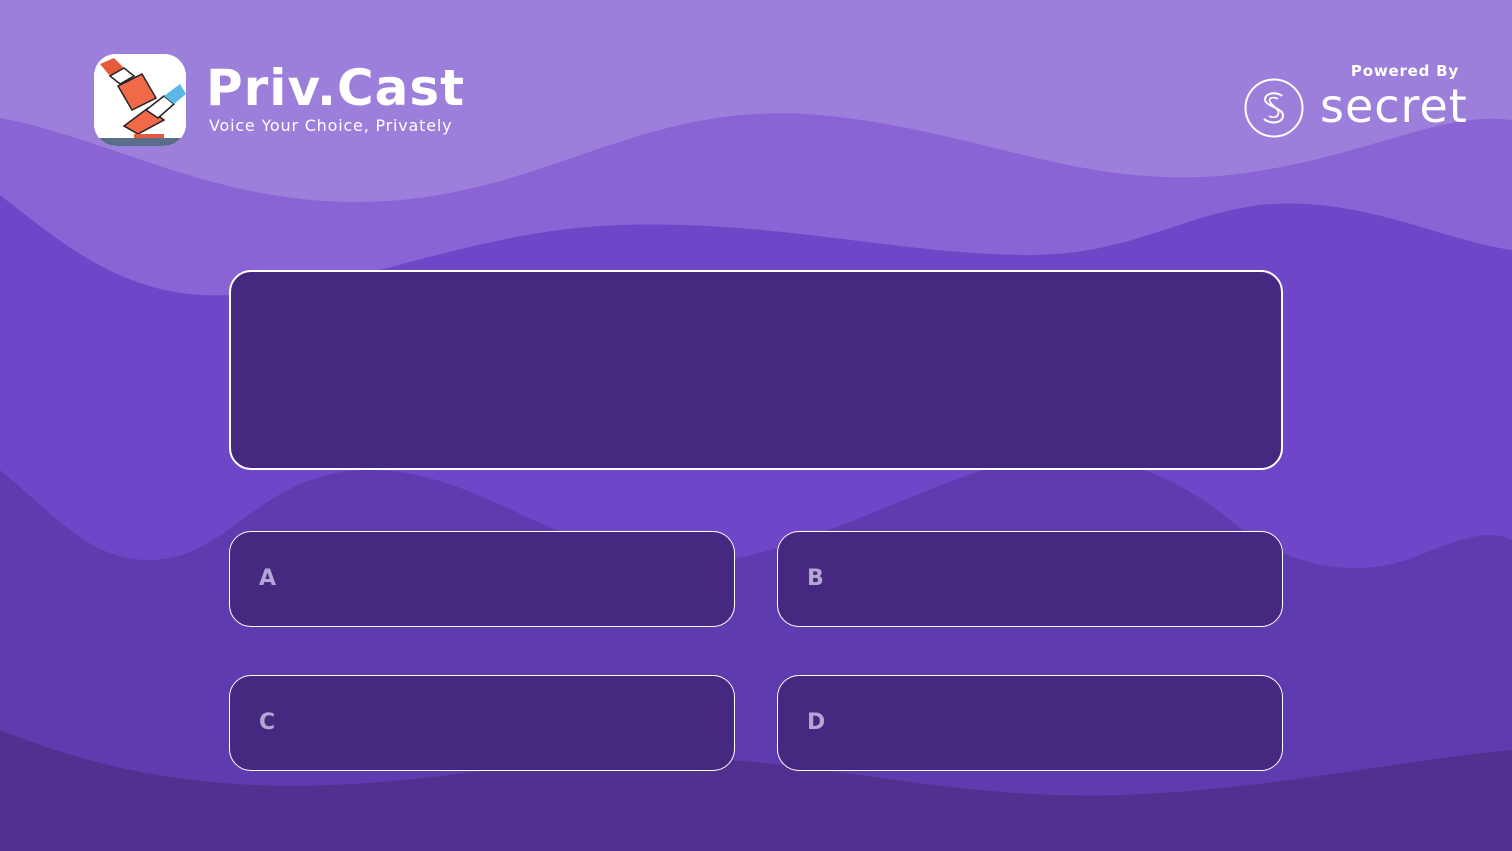 Image resolution: width=1512 pixels, height=851 pixels. Describe the element at coordinates (1274, 108) in the screenshot. I see `secret-s-icon` at that location.